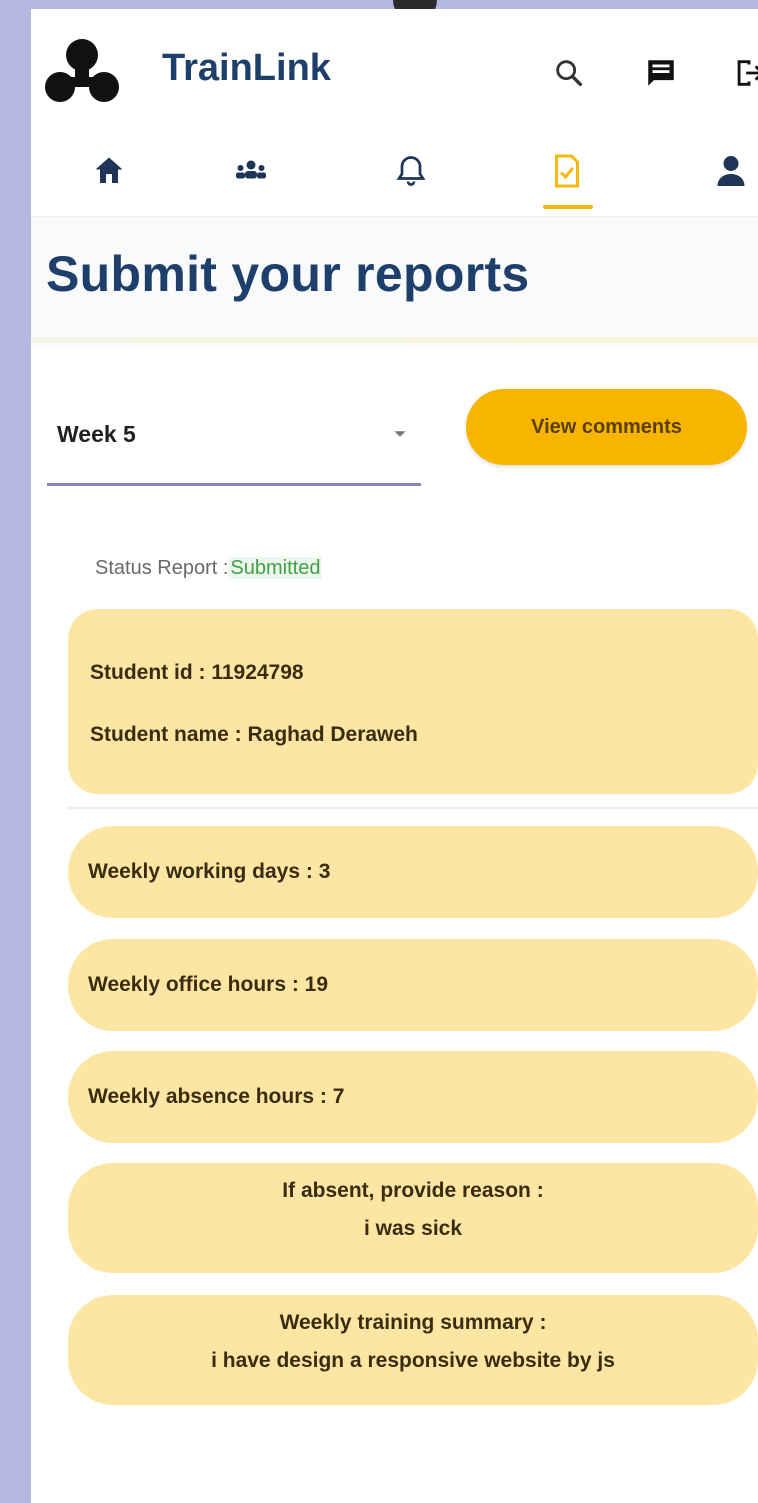 The width and height of the screenshot is (758, 1503). Describe the element at coordinates (413, 1360) in the screenshot. I see `training-summary-value: i have design a responsive website by js` at that location.